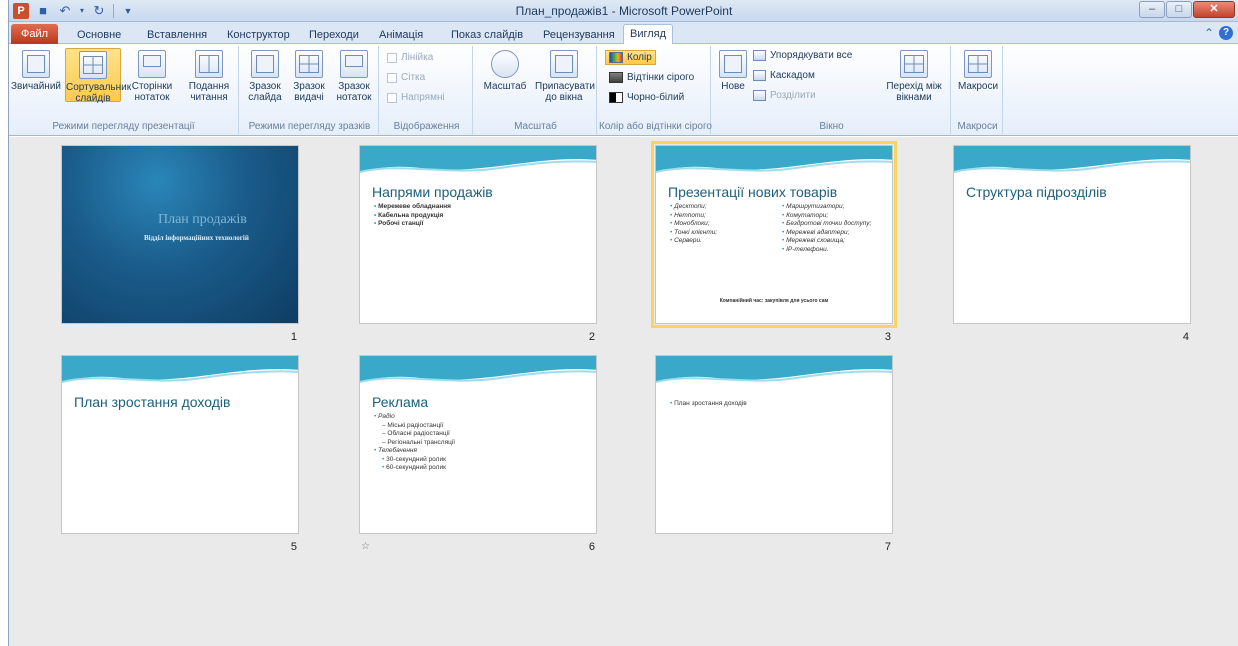  I want to click on slide-6-title: Реклама, so click(400, 402).